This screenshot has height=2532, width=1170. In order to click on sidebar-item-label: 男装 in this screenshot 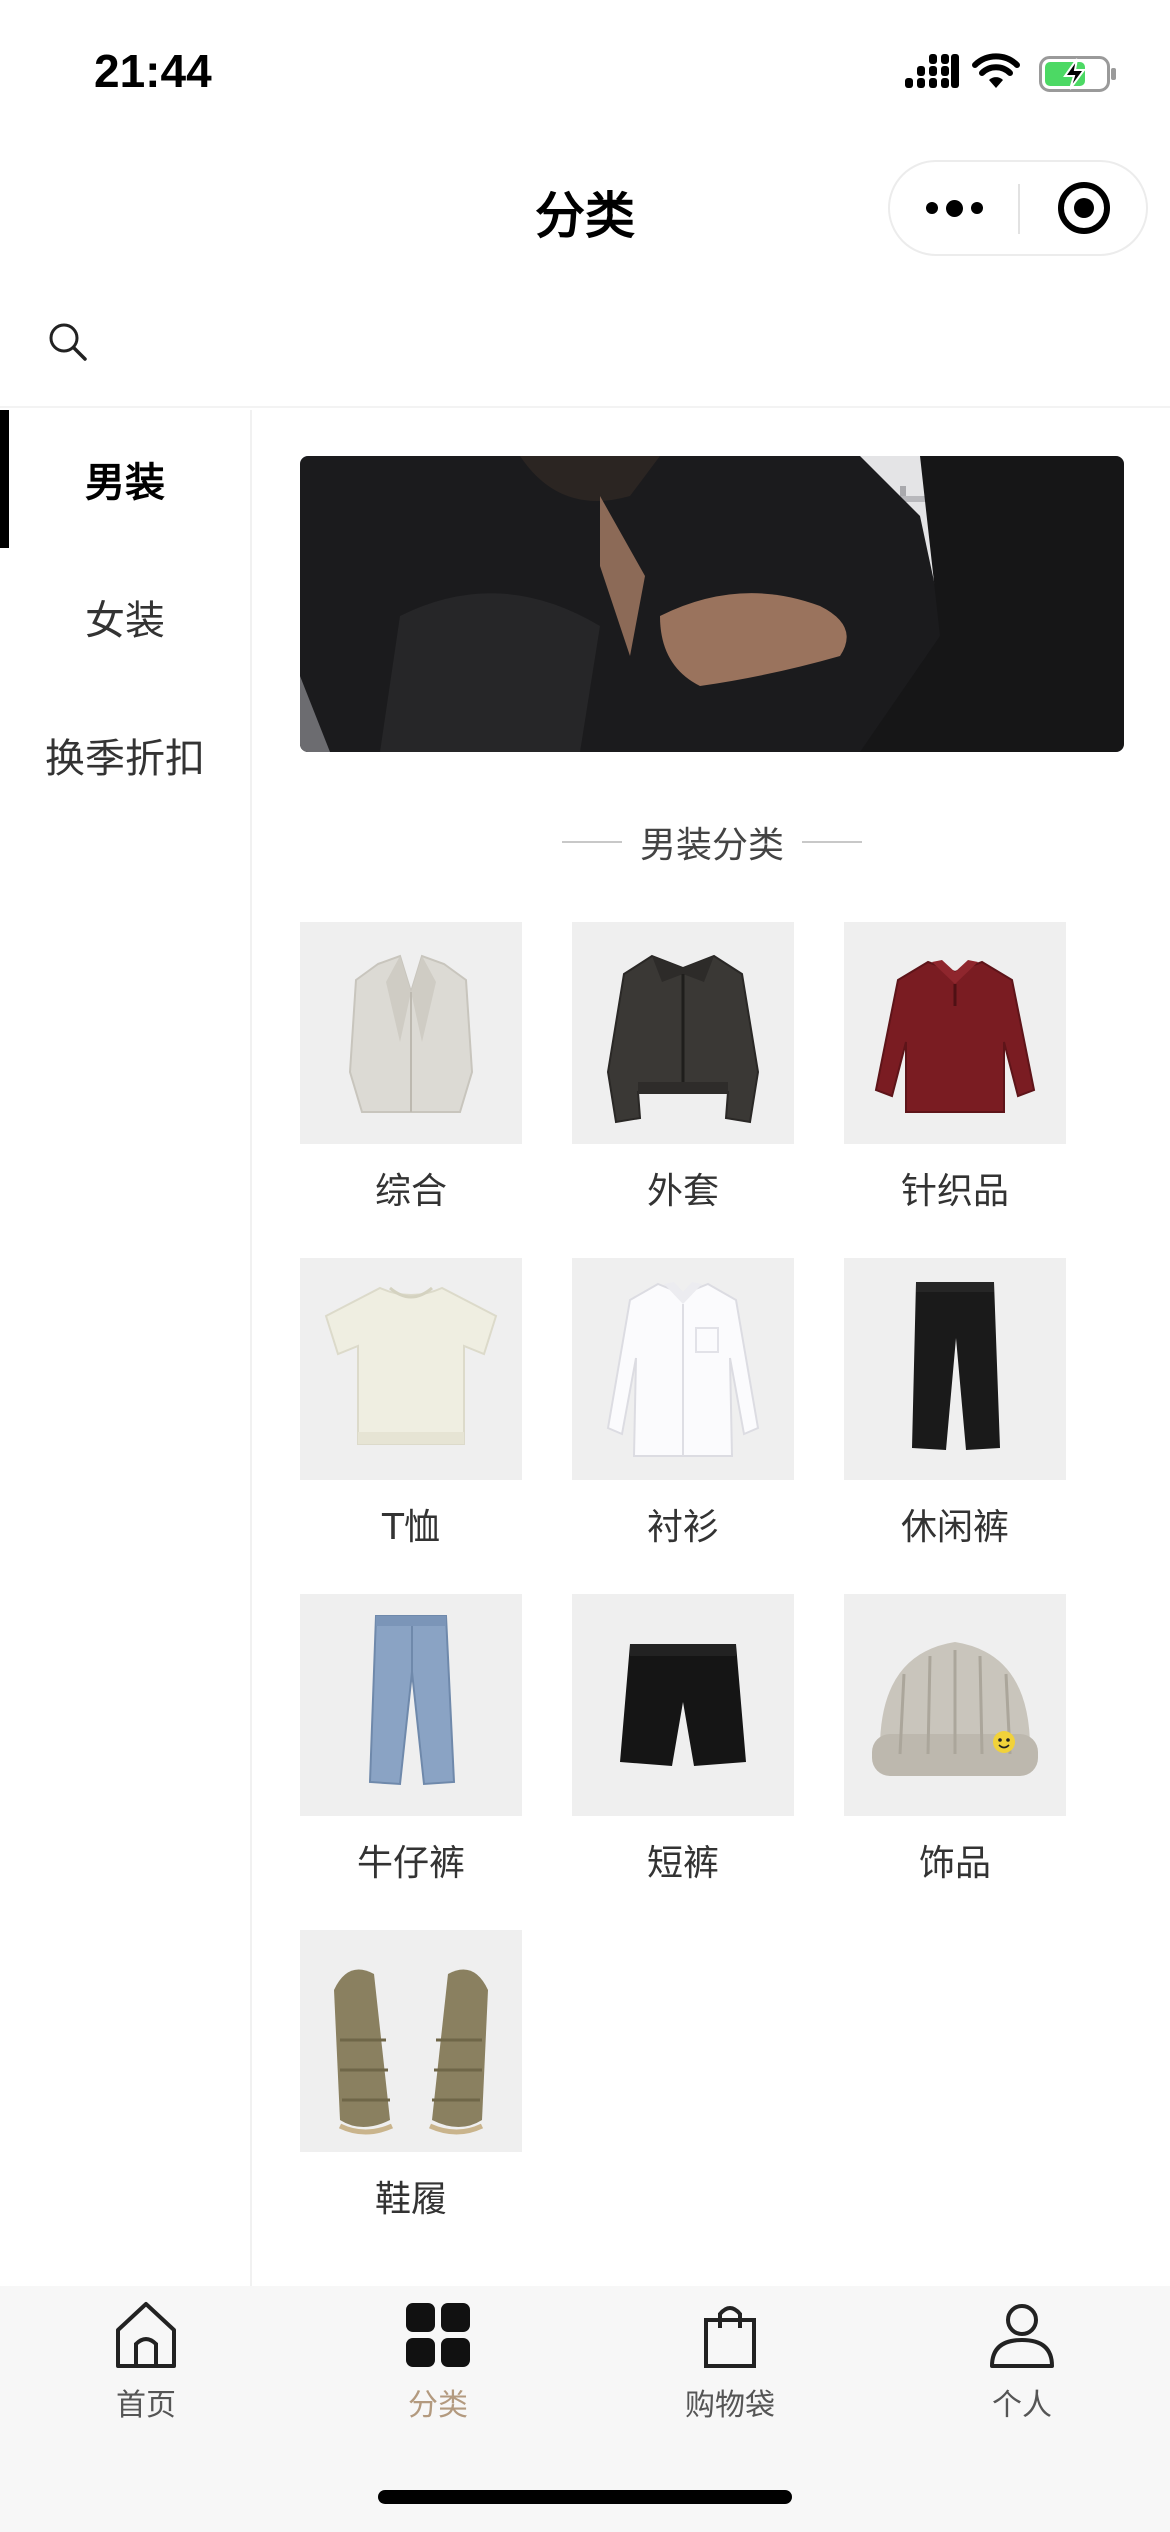, I will do `click(125, 483)`.